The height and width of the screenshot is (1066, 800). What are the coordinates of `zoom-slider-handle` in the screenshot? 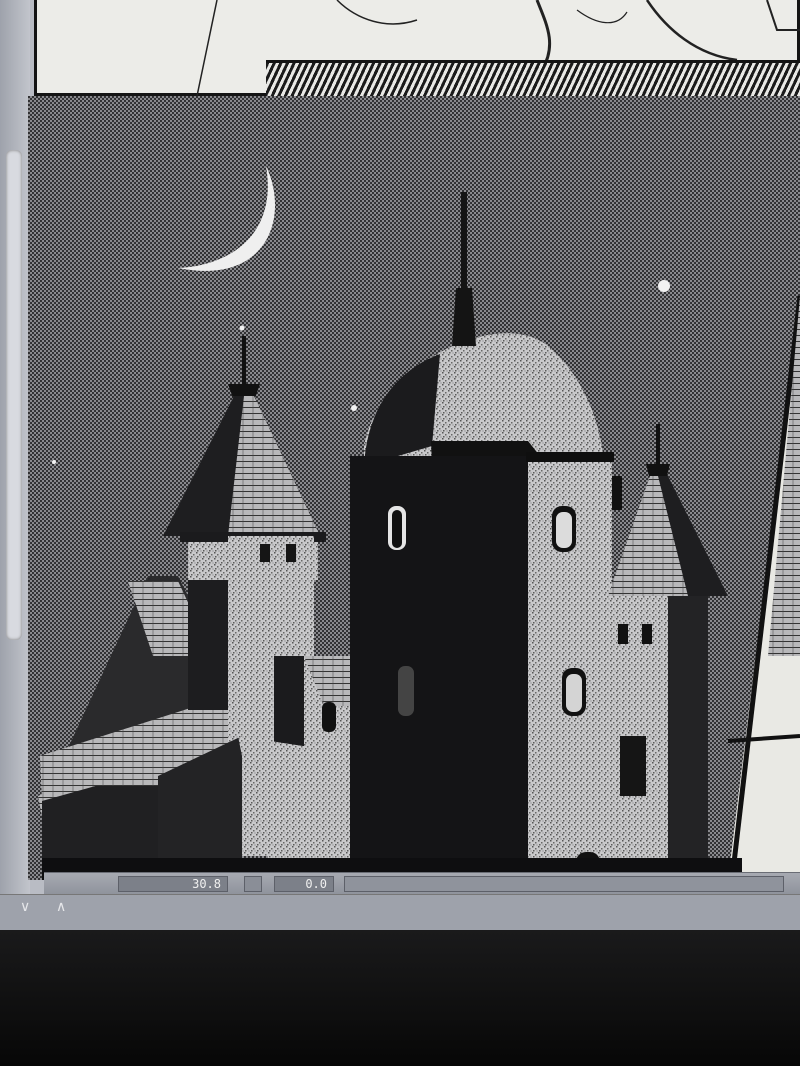 It's located at (253, 884).